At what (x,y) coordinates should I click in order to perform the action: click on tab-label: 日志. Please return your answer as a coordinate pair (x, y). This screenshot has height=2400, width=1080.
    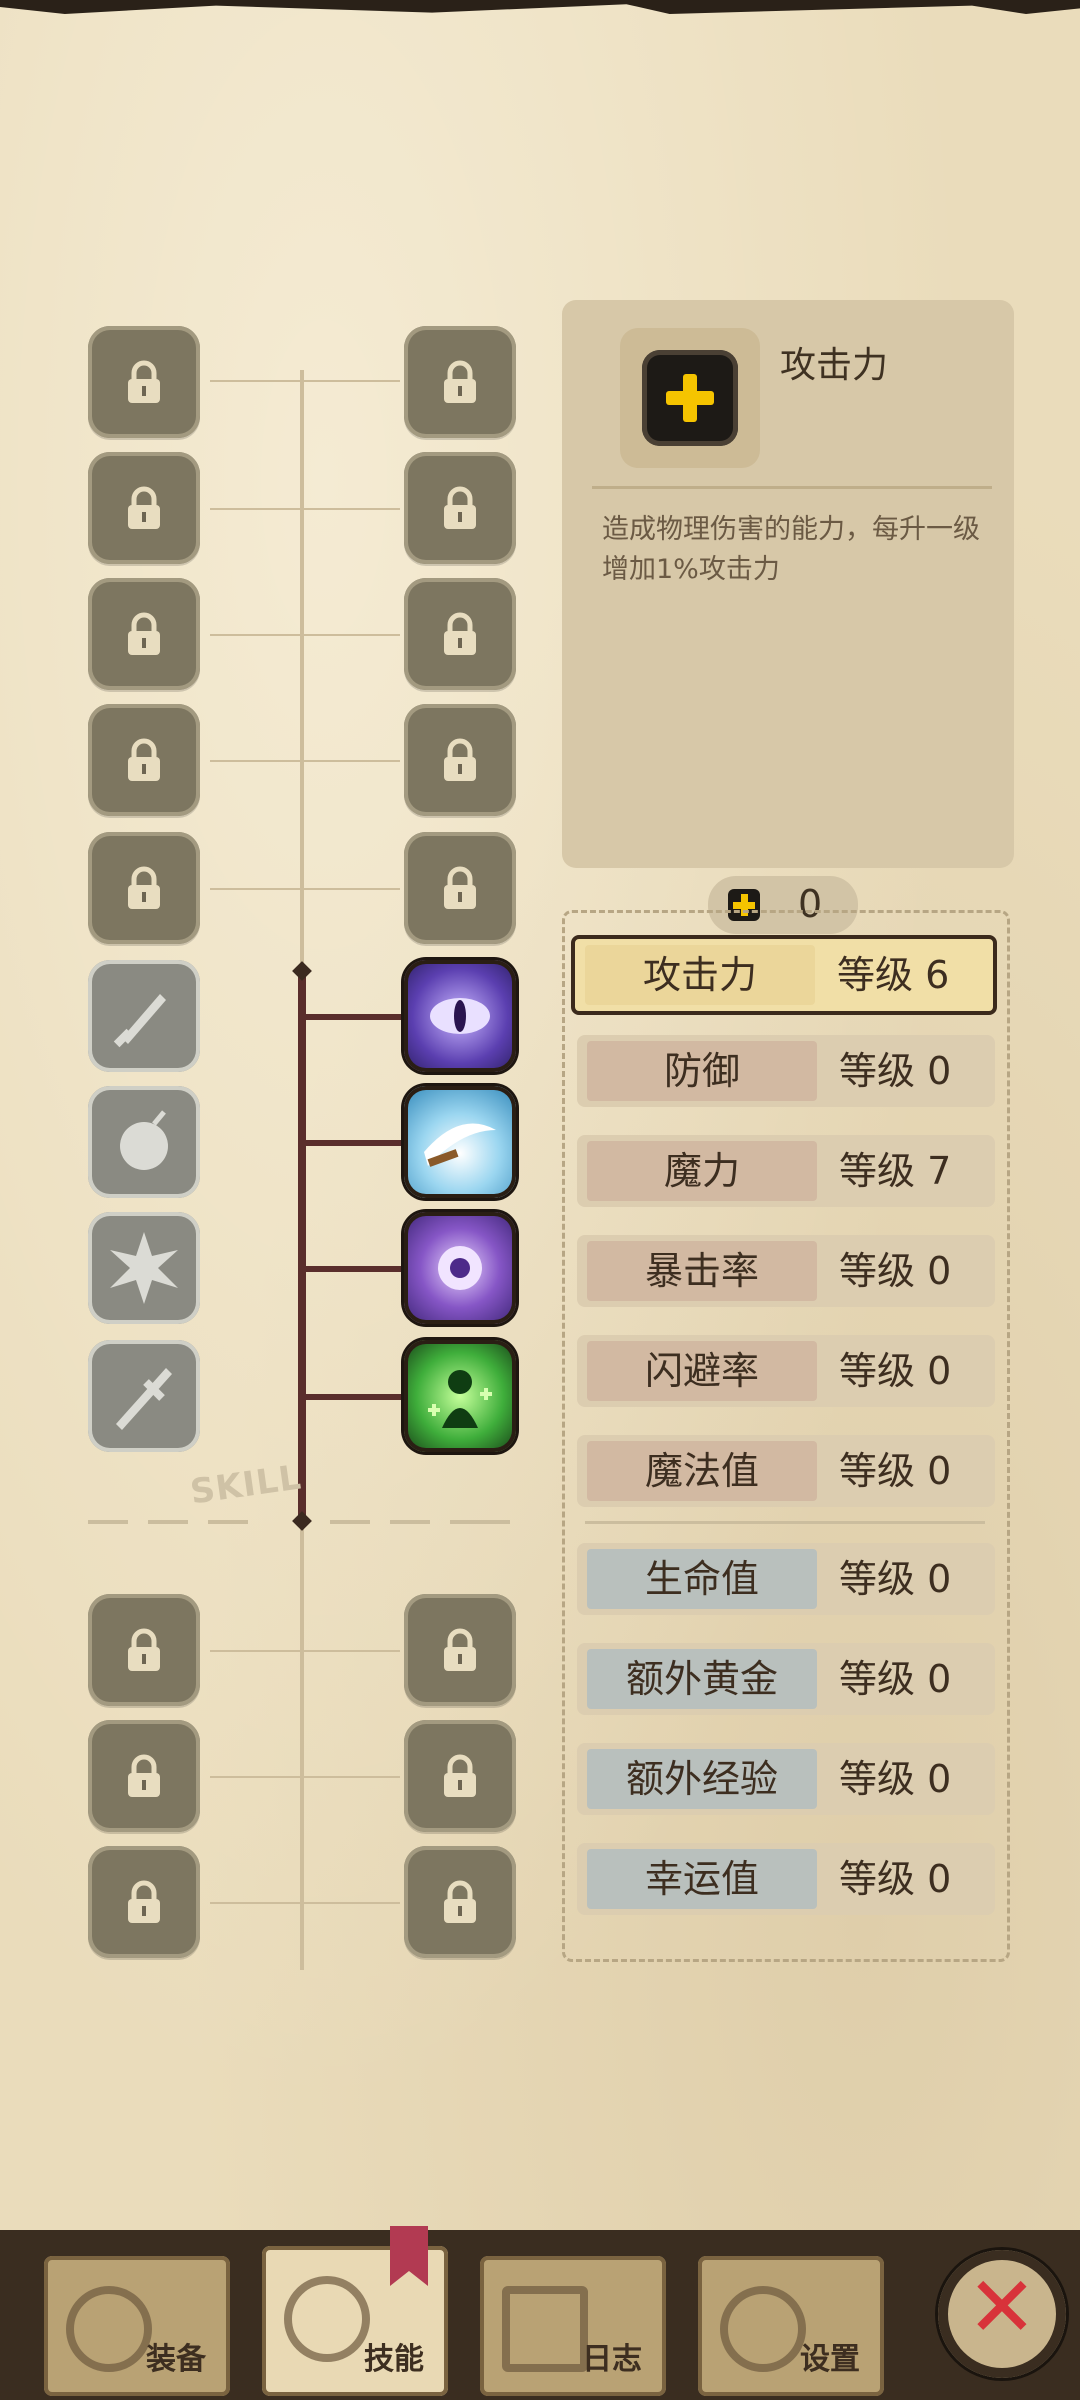
    Looking at the image, I should click on (612, 2359).